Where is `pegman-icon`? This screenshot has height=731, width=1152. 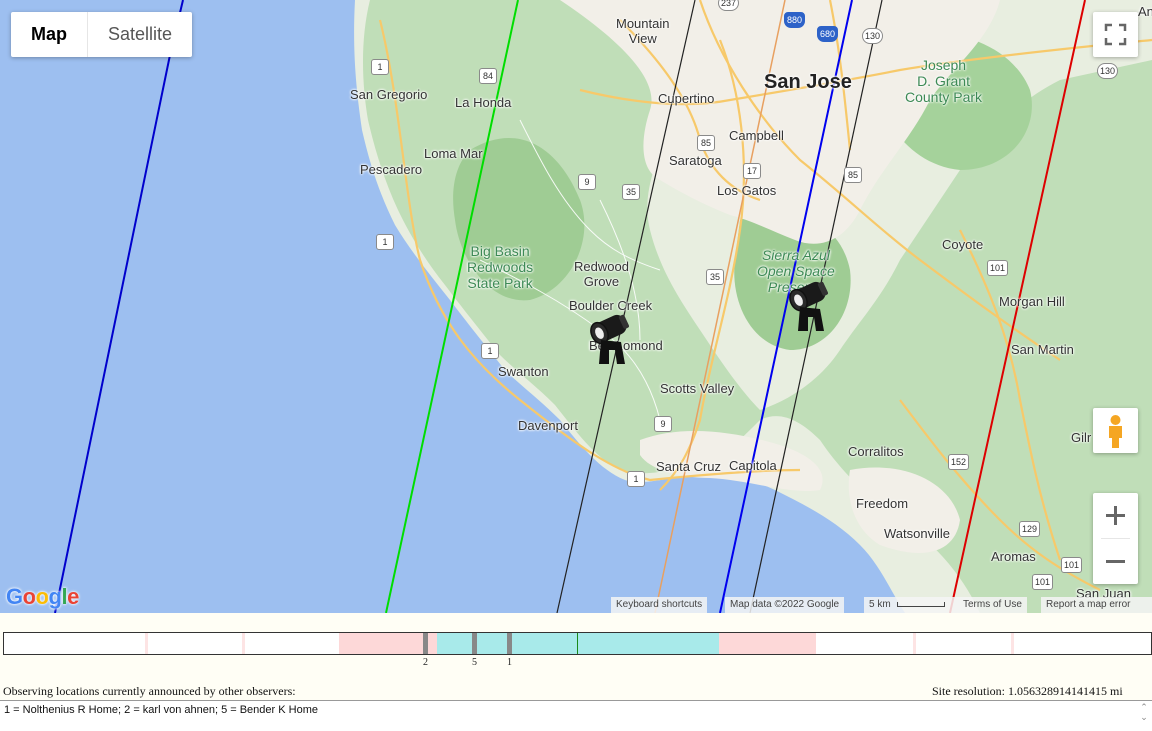
pegman-icon is located at coordinates (1115, 431).